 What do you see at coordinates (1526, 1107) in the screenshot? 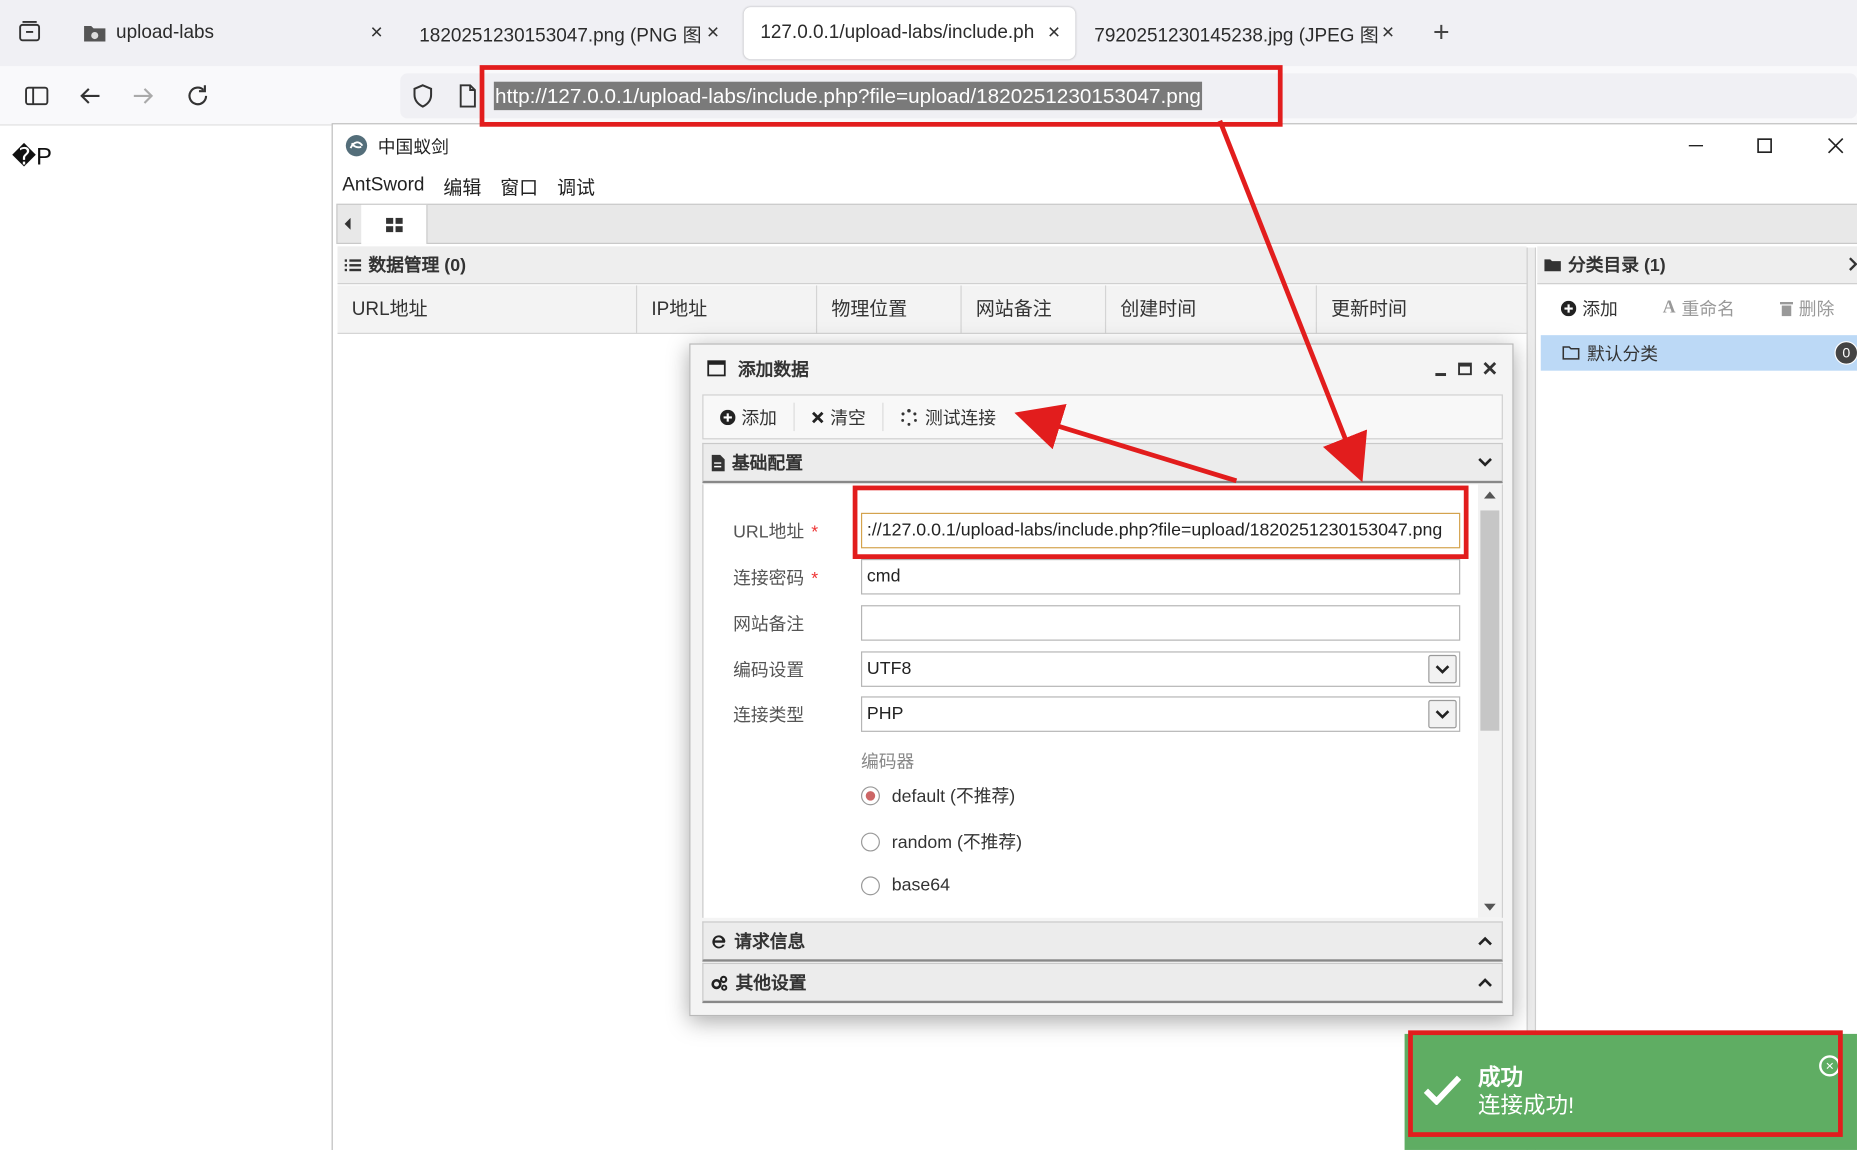
I see `toast-message: 连接成功!` at bounding box center [1526, 1107].